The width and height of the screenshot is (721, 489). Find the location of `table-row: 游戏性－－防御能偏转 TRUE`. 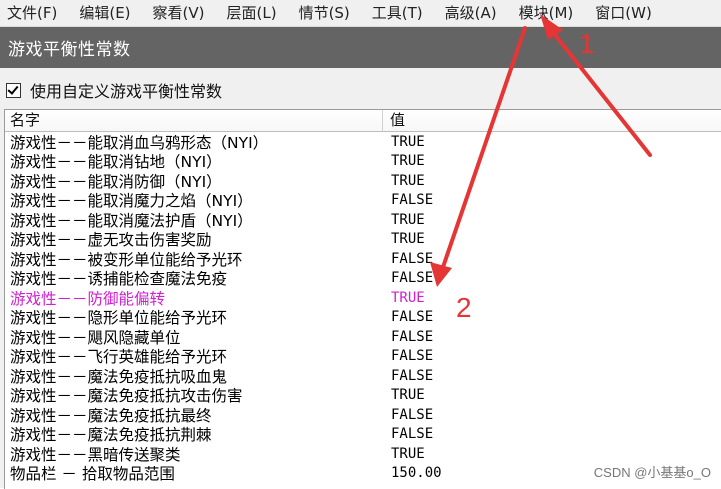

table-row: 游戏性－－防御能偏转 TRUE is located at coordinates (363, 298).